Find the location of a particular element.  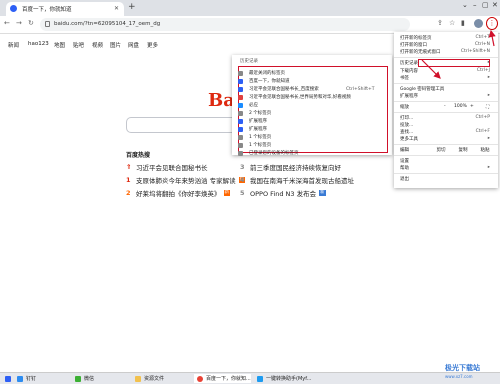

chrome-icon is located at coordinates (200, 378).